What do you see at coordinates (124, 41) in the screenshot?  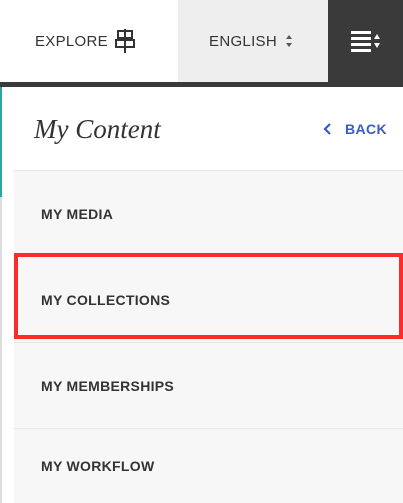 I see `explore-glyph-icon` at bounding box center [124, 41].